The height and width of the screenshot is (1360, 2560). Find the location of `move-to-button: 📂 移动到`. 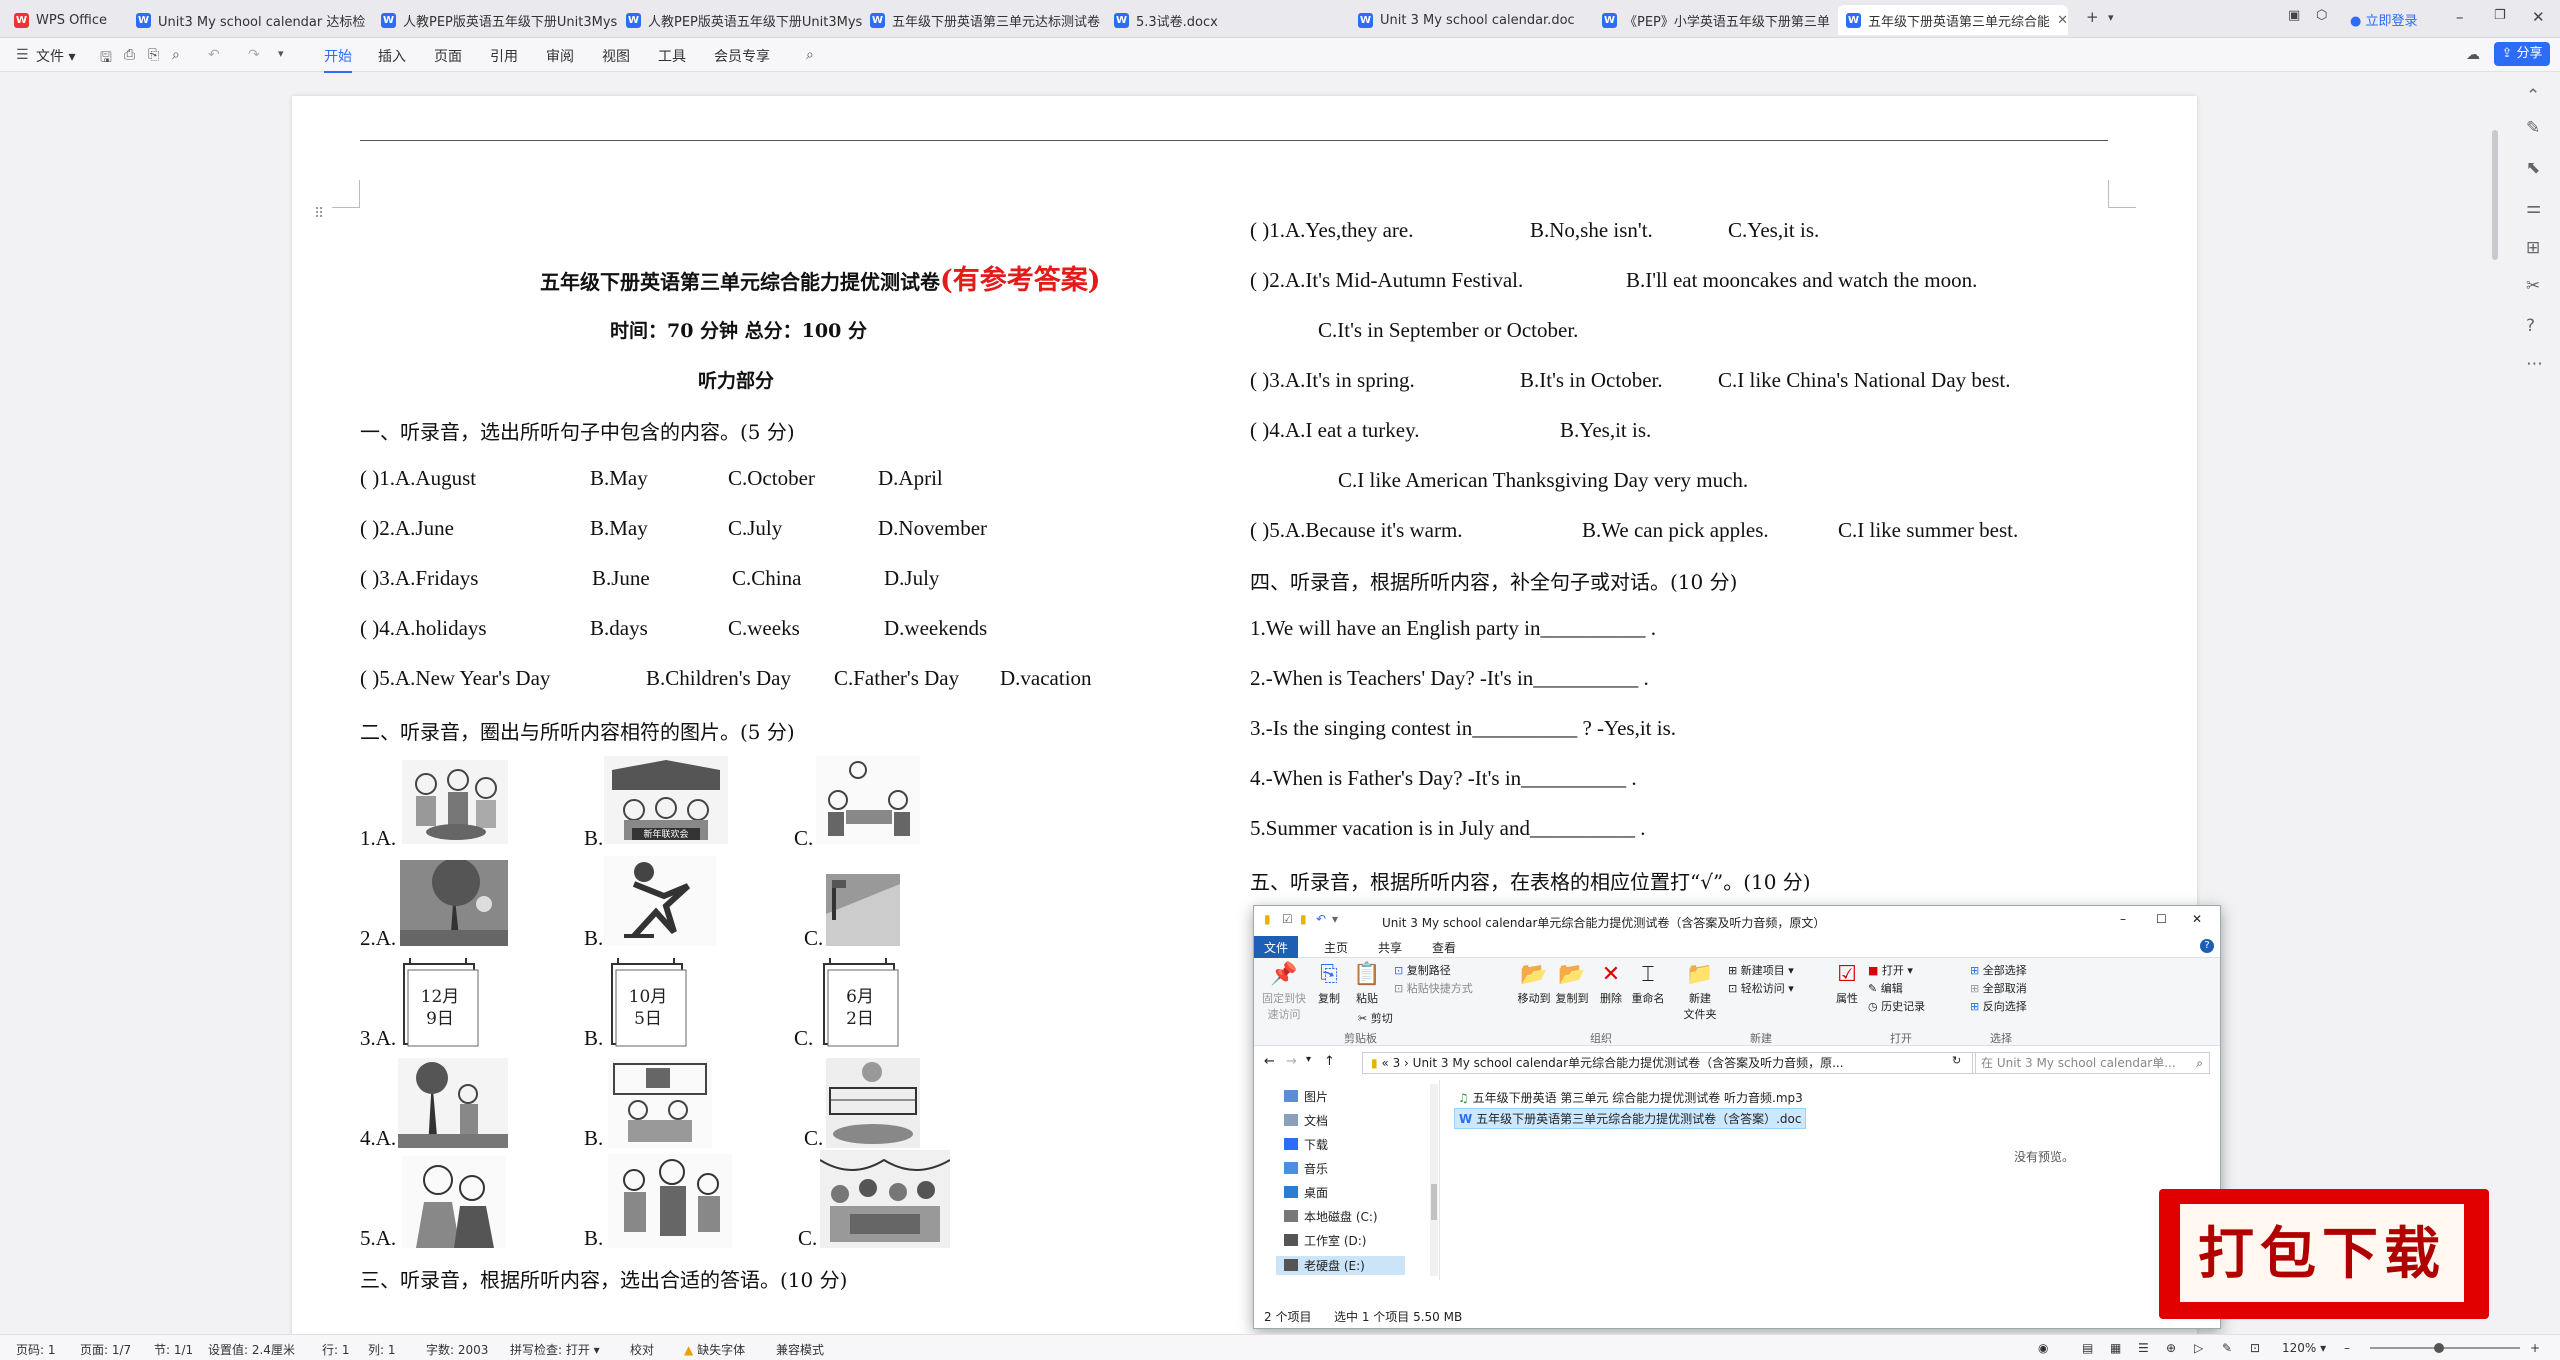

move-to-button: 📂 移动到 is located at coordinates (1534, 984).